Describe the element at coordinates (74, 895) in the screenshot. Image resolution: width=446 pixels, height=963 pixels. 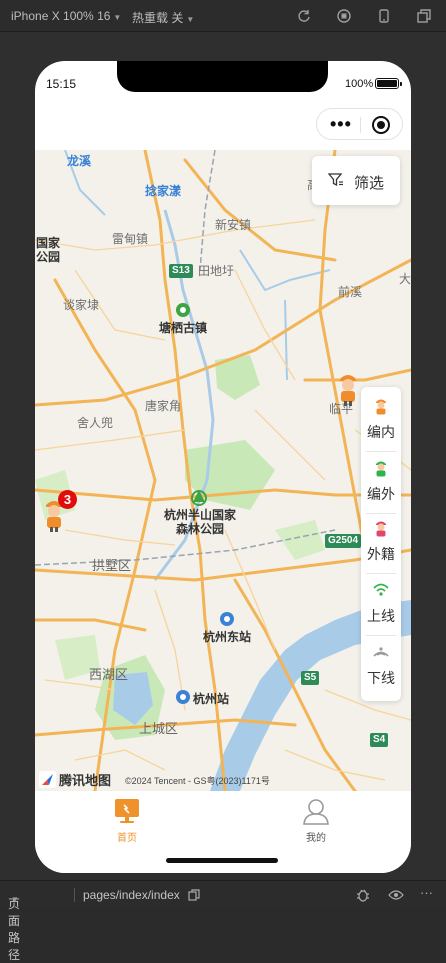
I see `divider` at that location.